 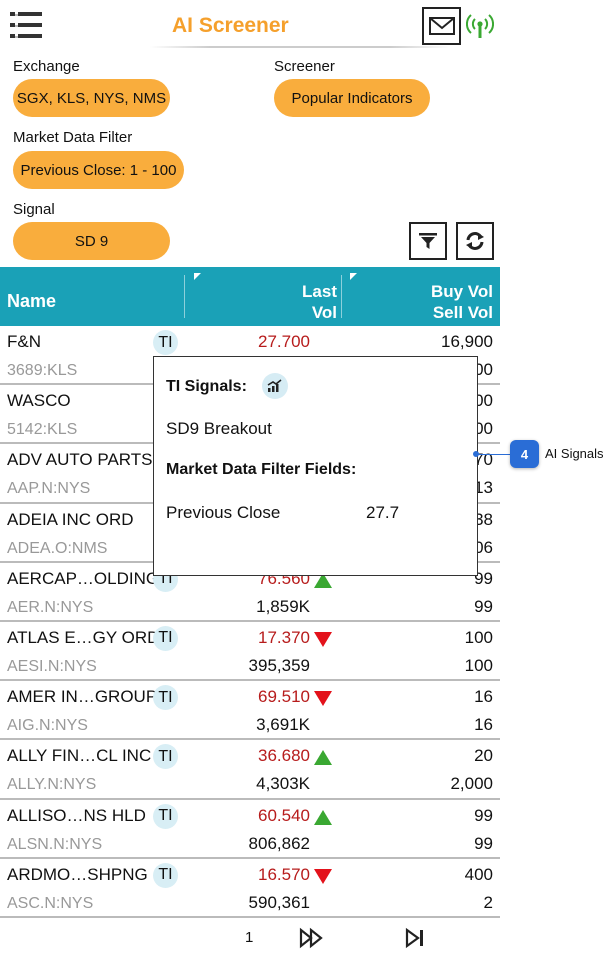 I want to click on refresh-icon, so click(x=475, y=241).